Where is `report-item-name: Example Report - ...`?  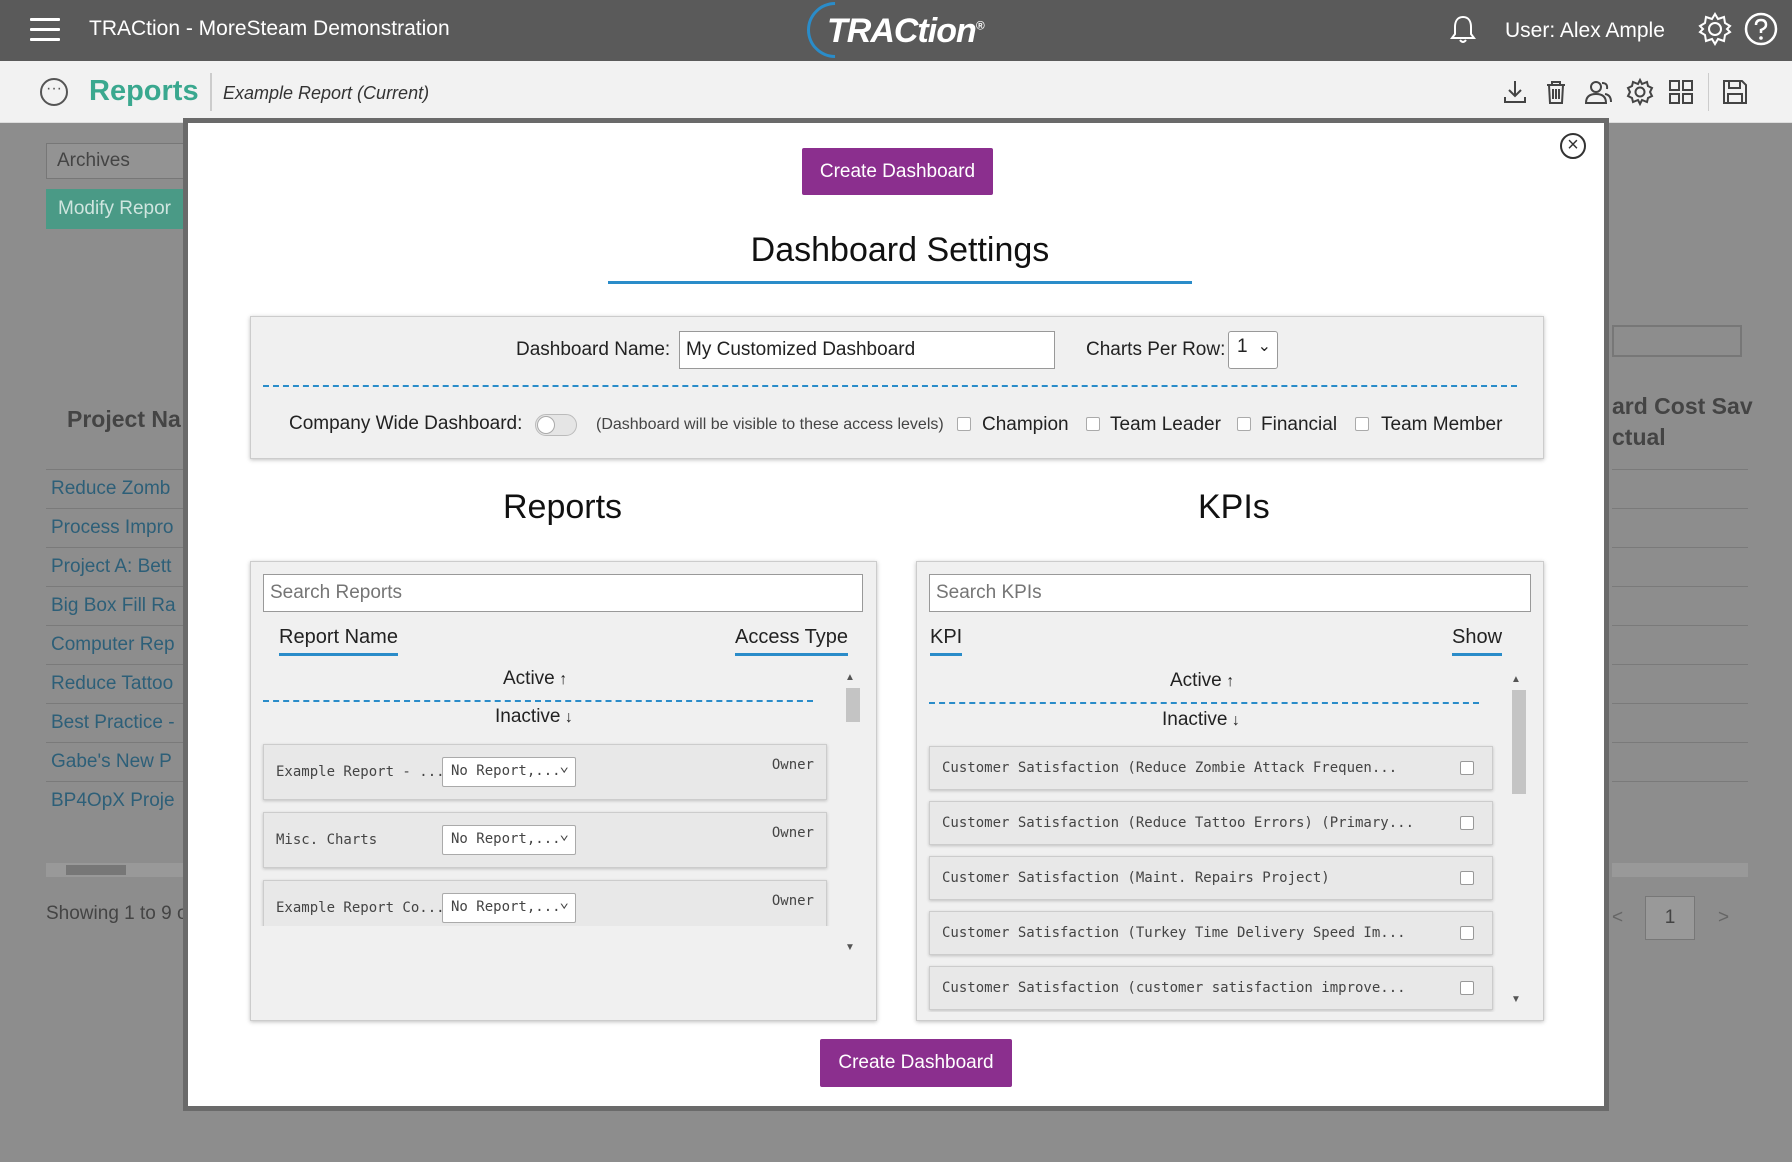 report-item-name: Example Report - ... is located at coordinates (360, 772).